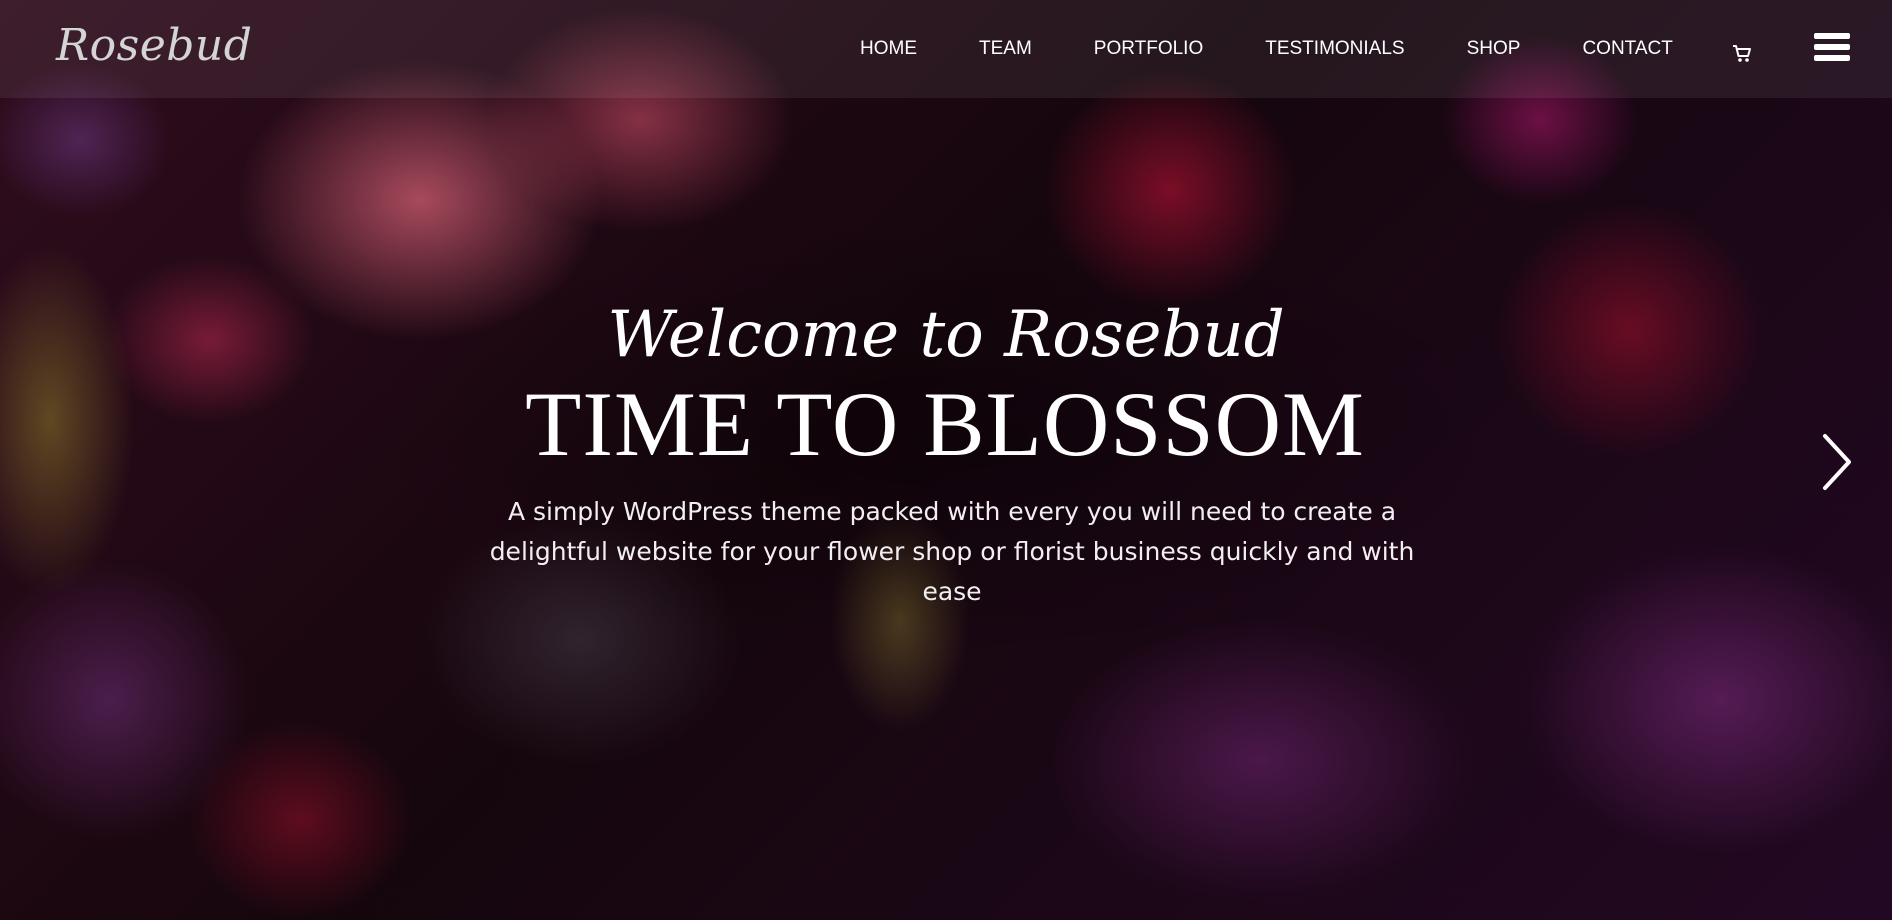 The image size is (1892, 920). I want to click on nav-item-testimonials: TESTIMONIALS, so click(1334, 49).